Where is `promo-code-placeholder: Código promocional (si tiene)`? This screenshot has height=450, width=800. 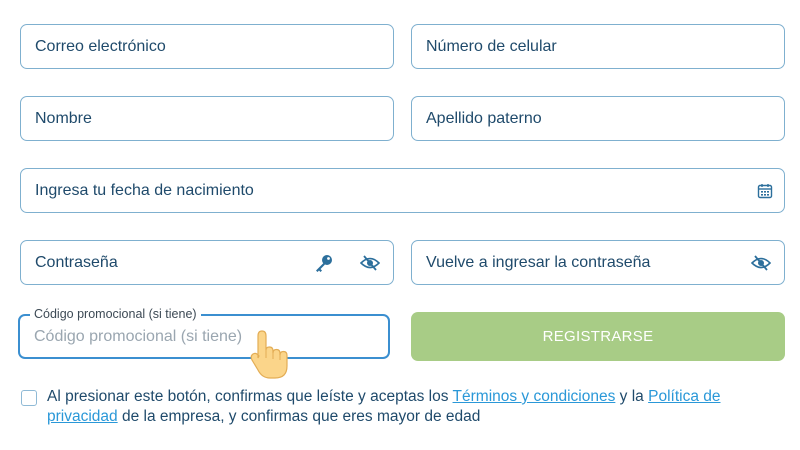 promo-code-placeholder: Código promocional (si tiene) is located at coordinates (138, 336).